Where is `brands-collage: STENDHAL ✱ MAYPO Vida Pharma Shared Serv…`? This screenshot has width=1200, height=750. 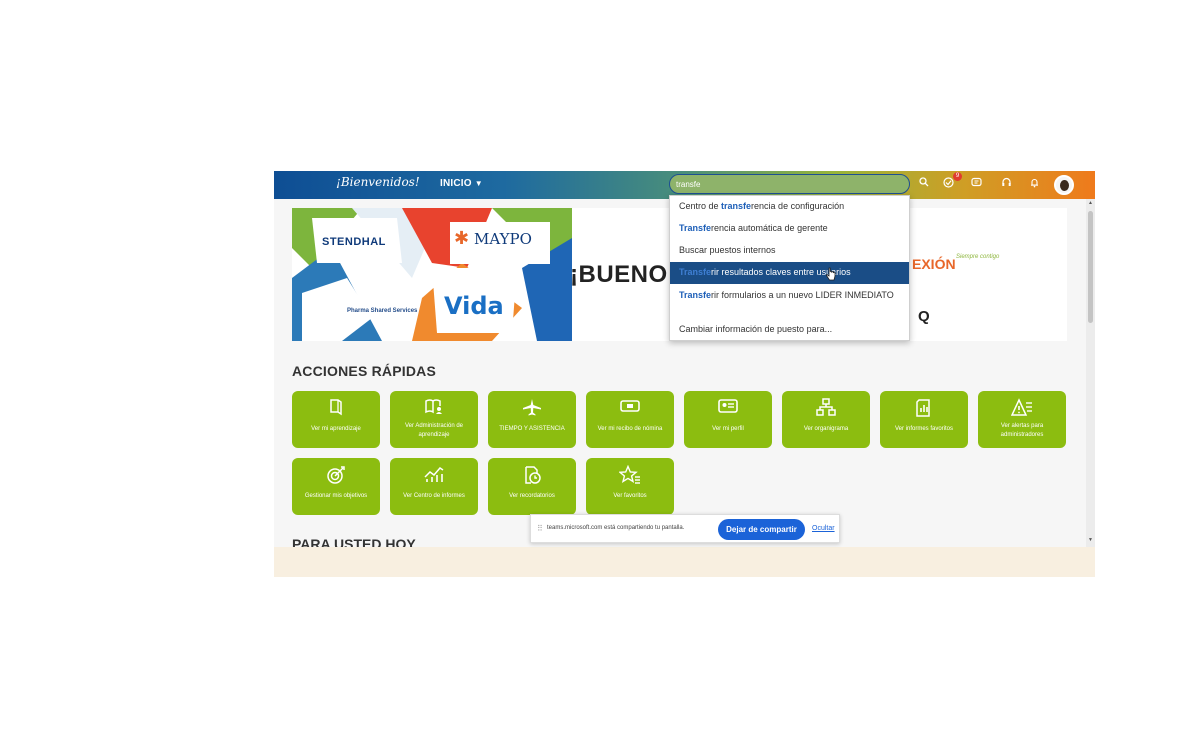 brands-collage: STENDHAL ✱ MAYPO Vida Pharma Shared Serv… is located at coordinates (432, 274).